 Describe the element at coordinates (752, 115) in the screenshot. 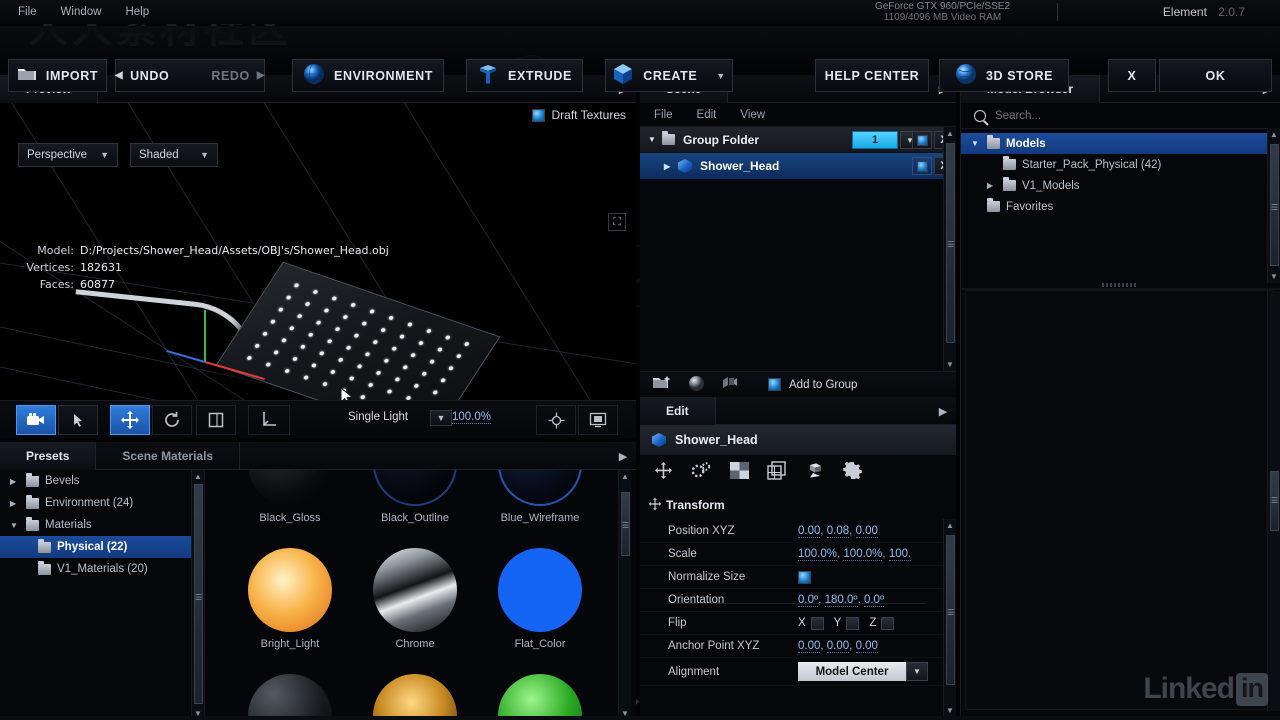

I see `scene-menu-view: View` at that location.